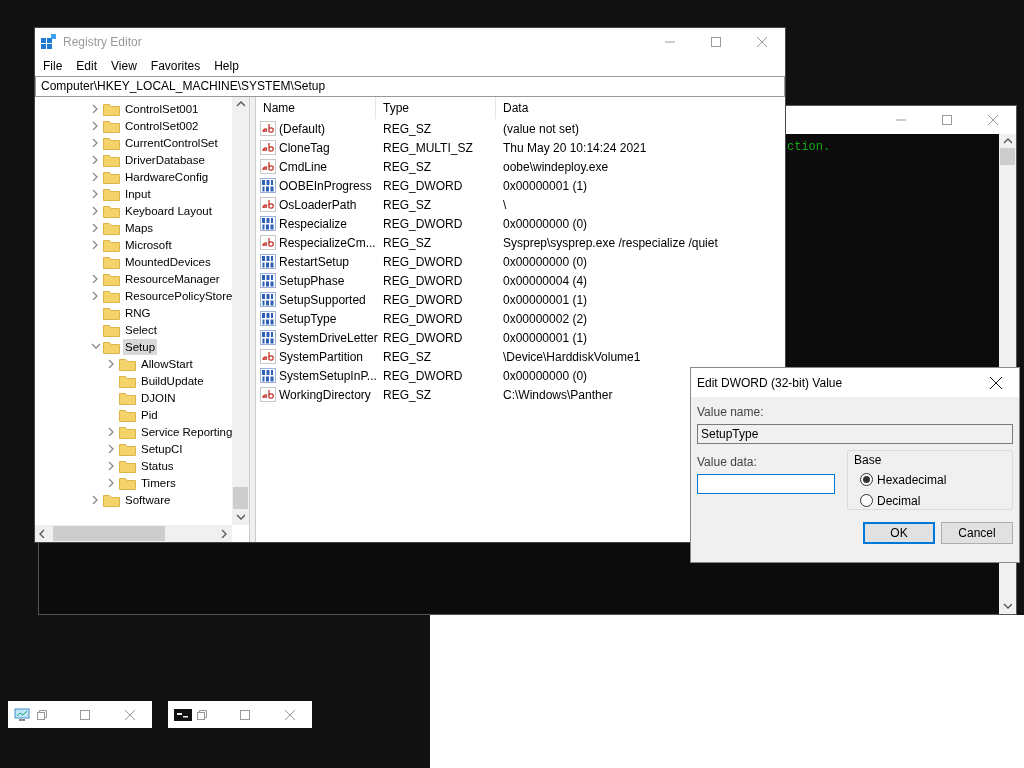  Describe the element at coordinates (168, 261) in the screenshot. I see `tree-item: MountedDevices` at that location.